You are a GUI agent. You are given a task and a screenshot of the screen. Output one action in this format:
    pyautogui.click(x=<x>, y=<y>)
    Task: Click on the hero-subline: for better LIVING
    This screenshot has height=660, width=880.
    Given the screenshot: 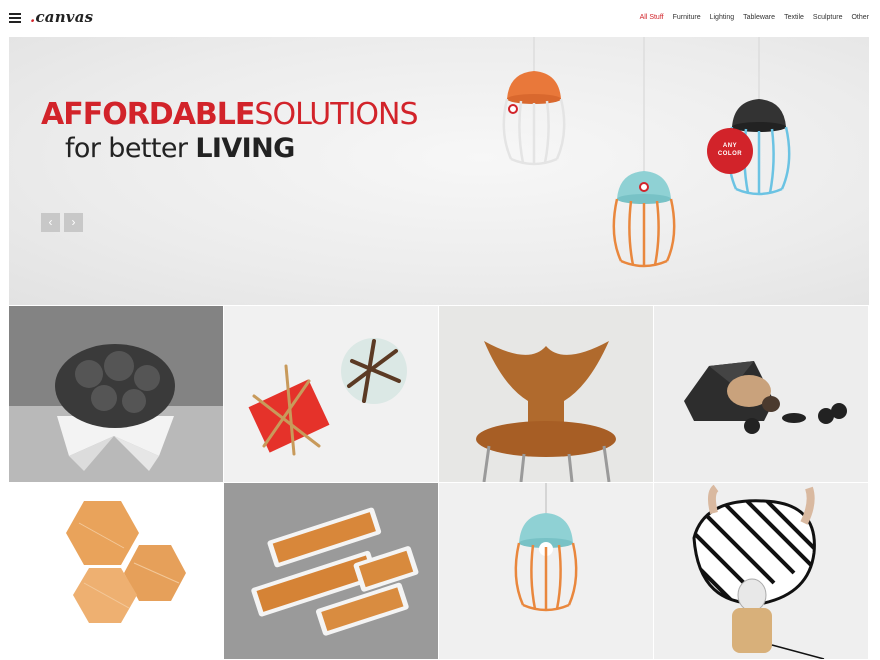 What is the action you would take?
    pyautogui.click(x=180, y=148)
    